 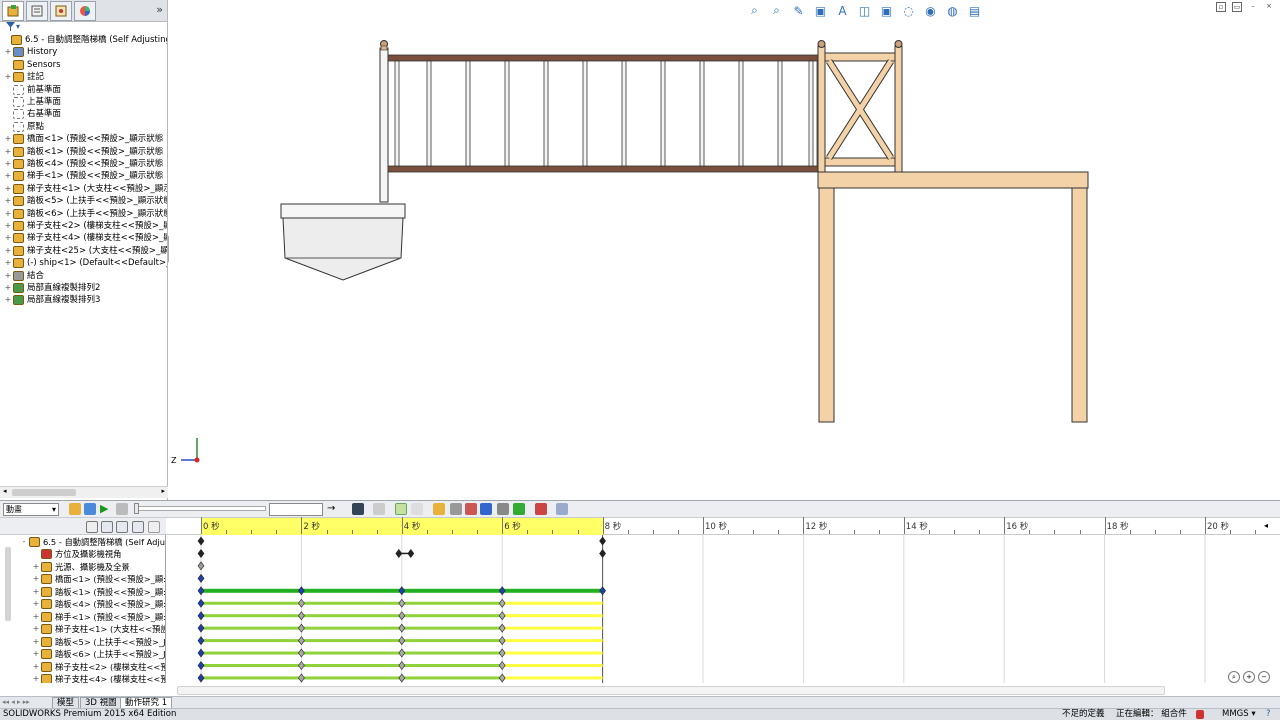 I want to click on animation-wizard-icon, so click(x=379, y=509).